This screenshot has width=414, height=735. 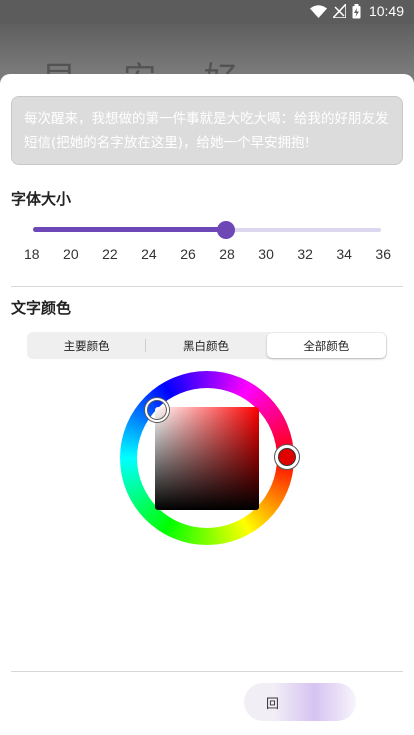 I want to click on tick-label: 36, so click(x=383, y=254).